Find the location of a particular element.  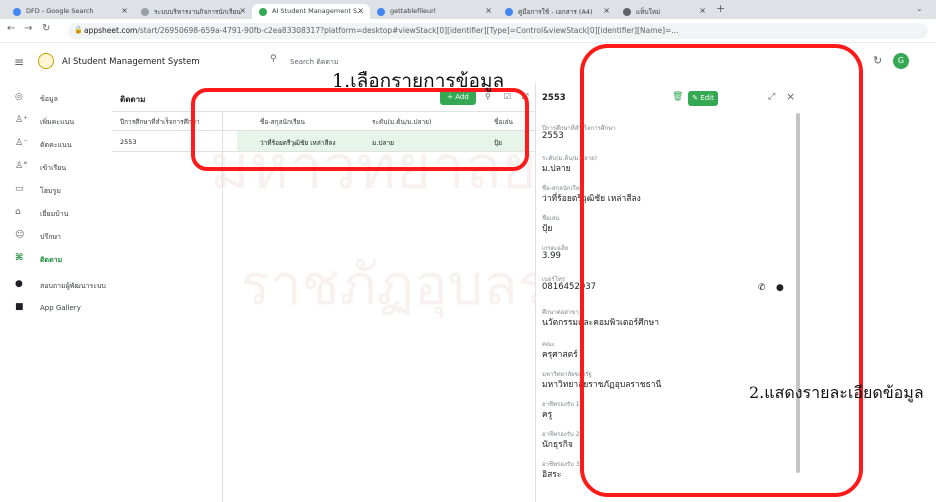

new-tab-button: + is located at coordinates (720, 8).